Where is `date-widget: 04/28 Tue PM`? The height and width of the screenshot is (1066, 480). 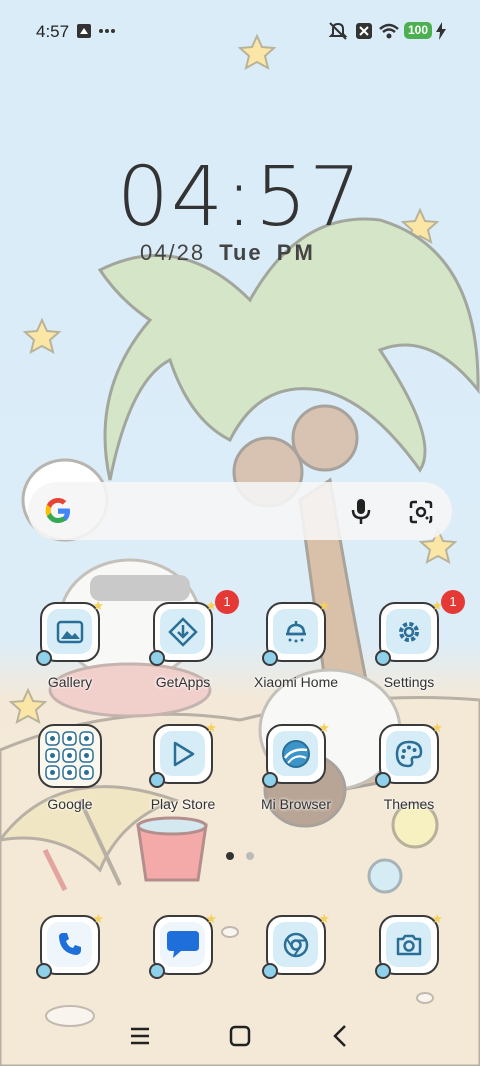 date-widget: 04/28 Tue PM is located at coordinates (228, 253).